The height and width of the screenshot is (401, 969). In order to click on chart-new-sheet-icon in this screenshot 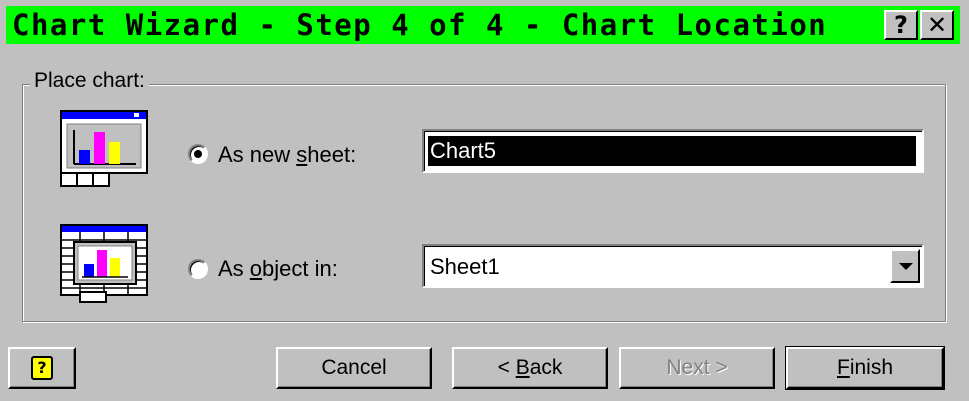, I will do `click(104, 148)`.